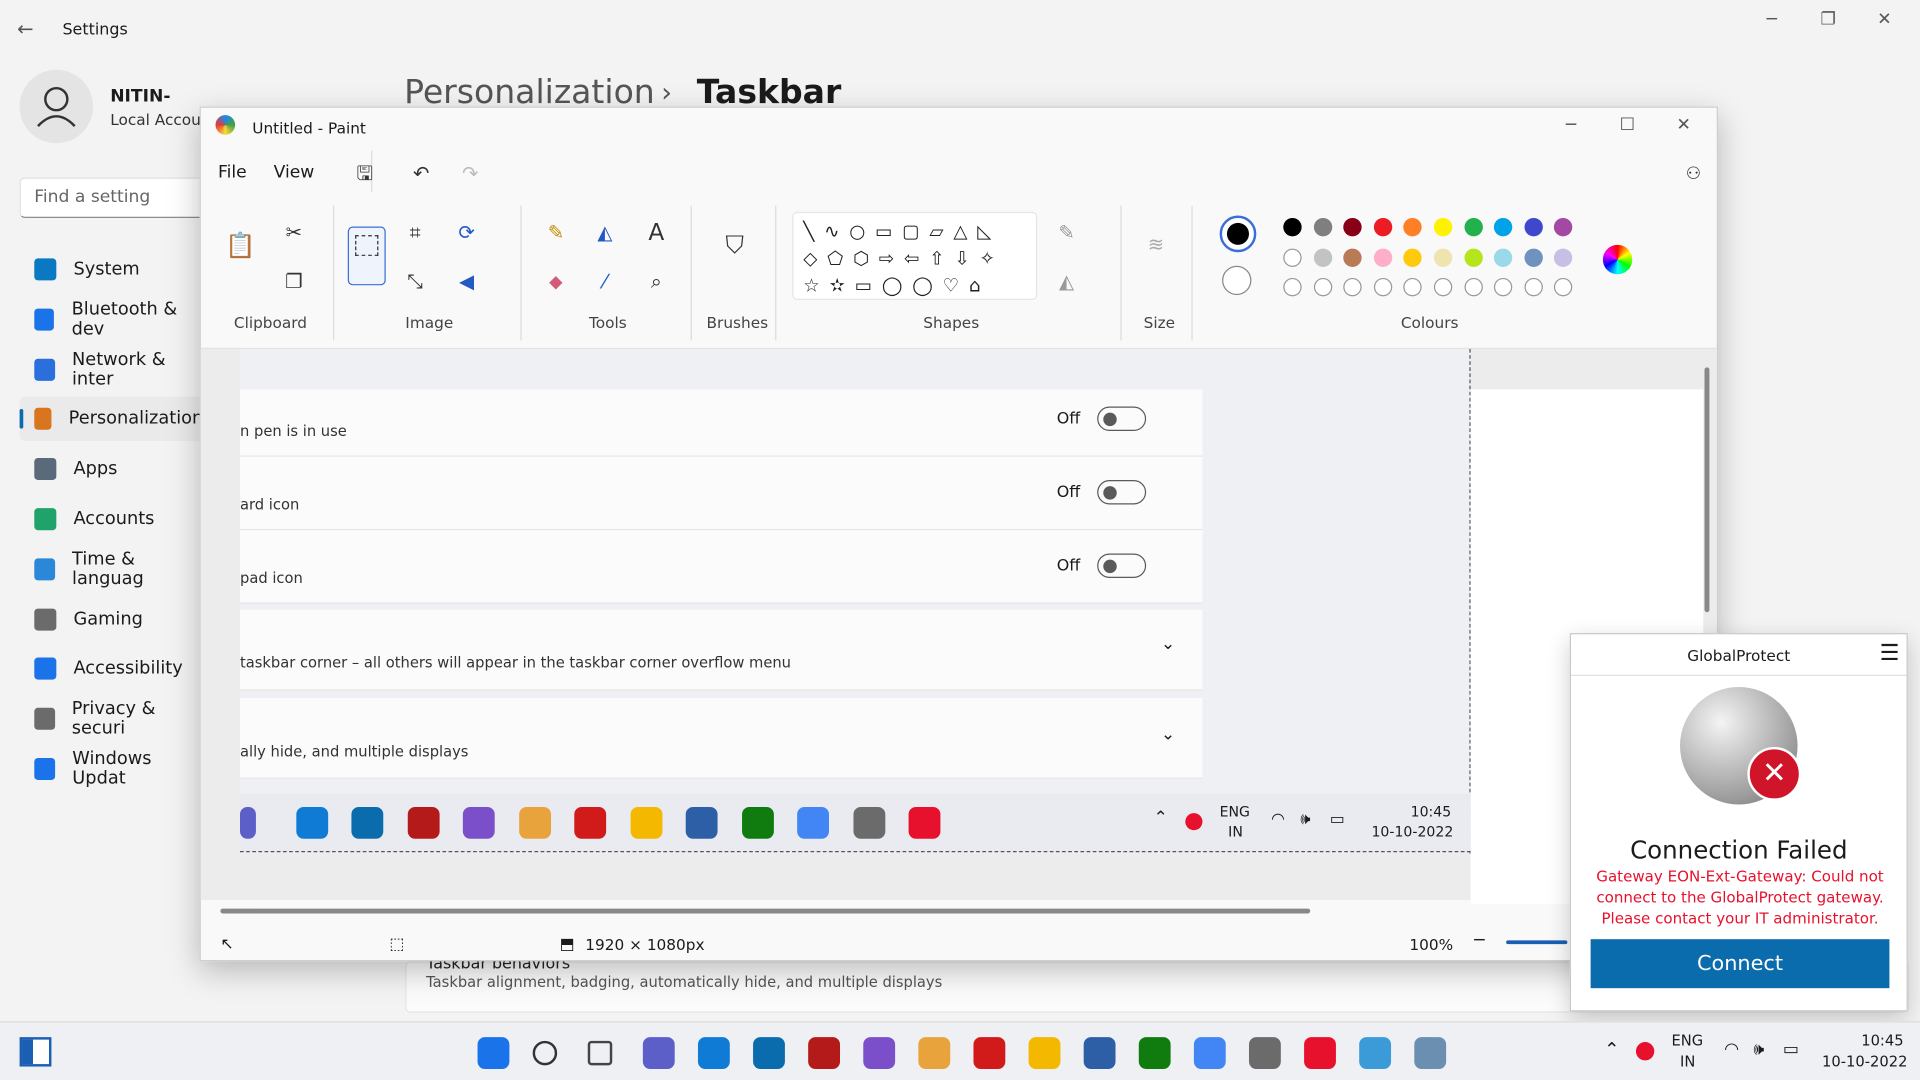  What do you see at coordinates (366, 256) in the screenshot?
I see `select-tool` at bounding box center [366, 256].